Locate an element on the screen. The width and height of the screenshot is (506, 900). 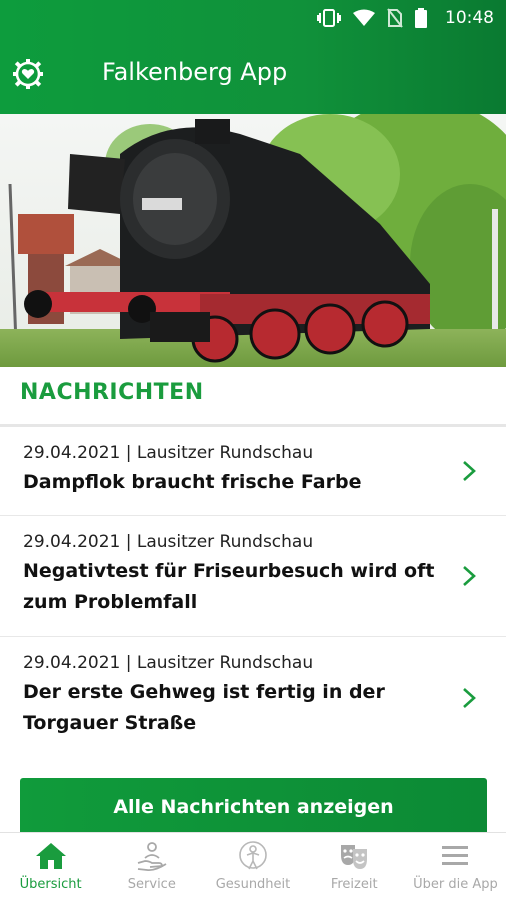
service-hand-icon is located at coordinates (152, 857).